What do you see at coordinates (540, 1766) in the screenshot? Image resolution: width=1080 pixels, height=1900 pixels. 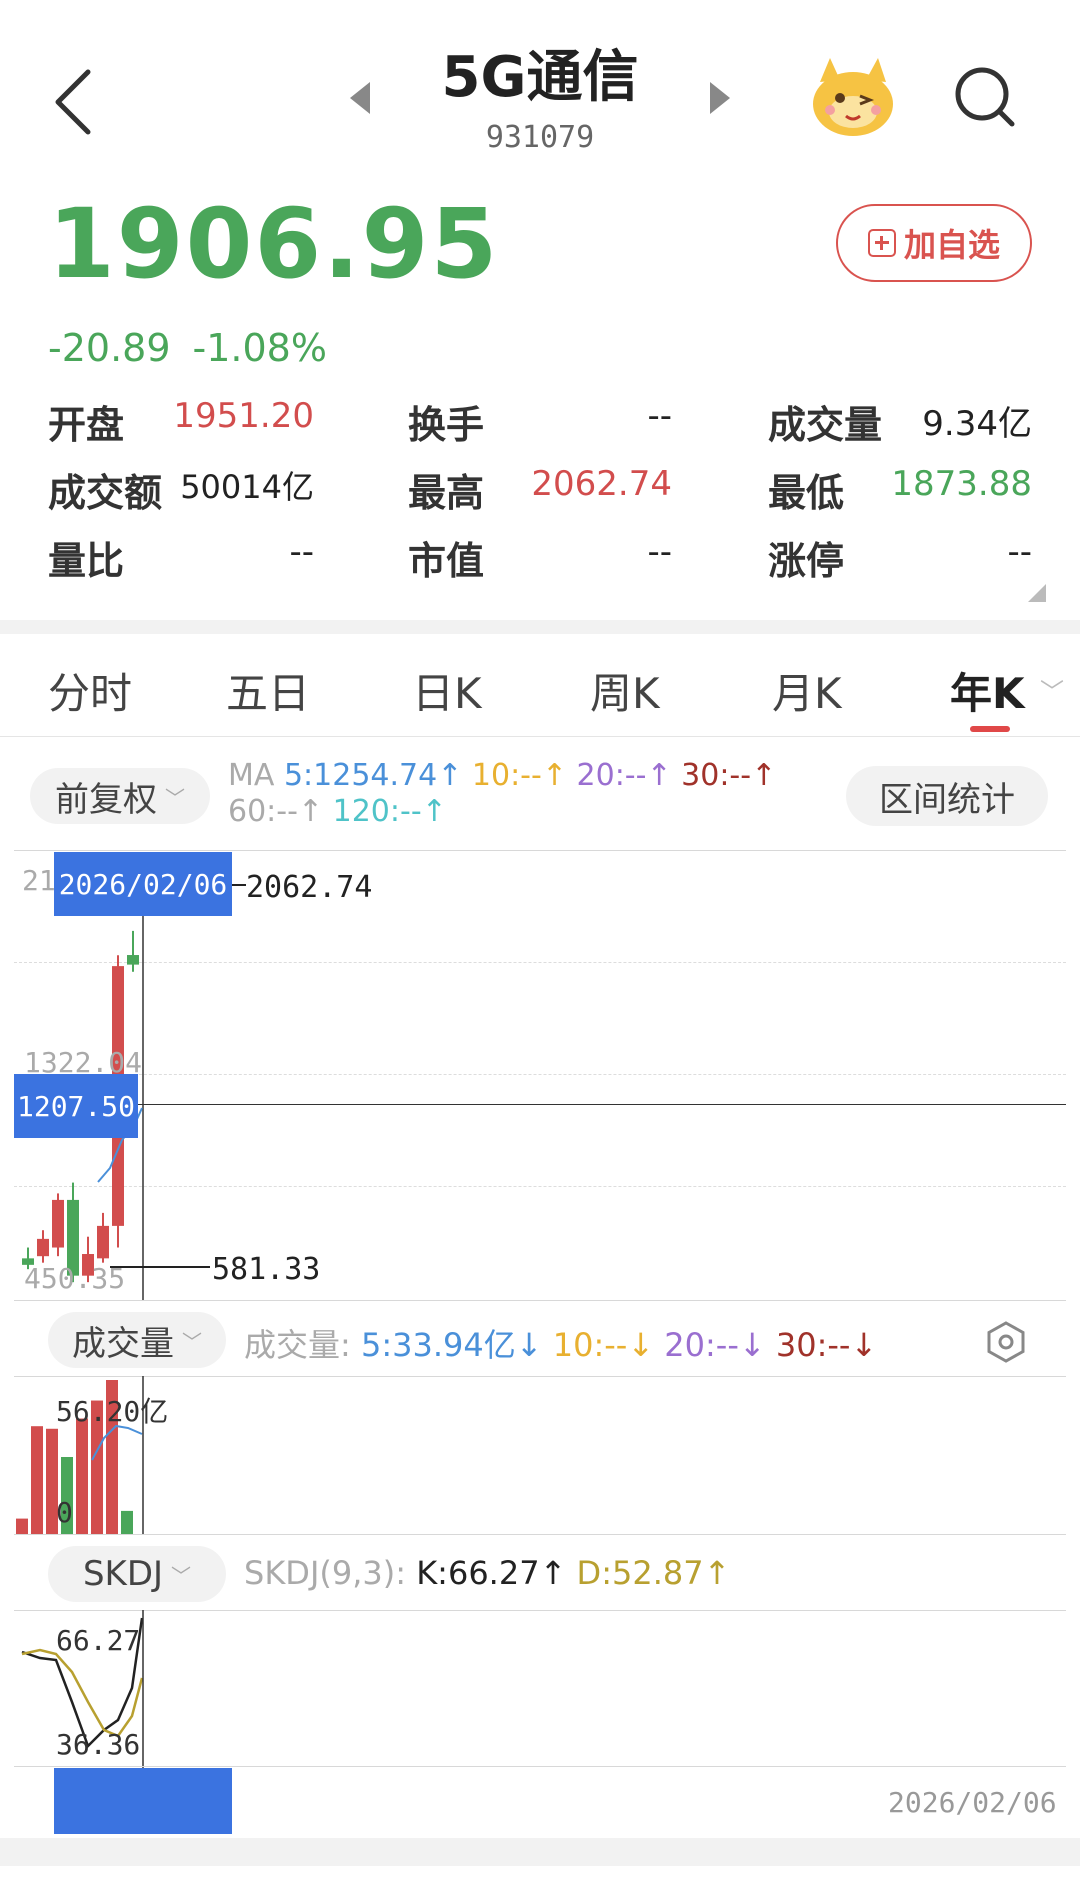 I see `skdj-bottom-border` at bounding box center [540, 1766].